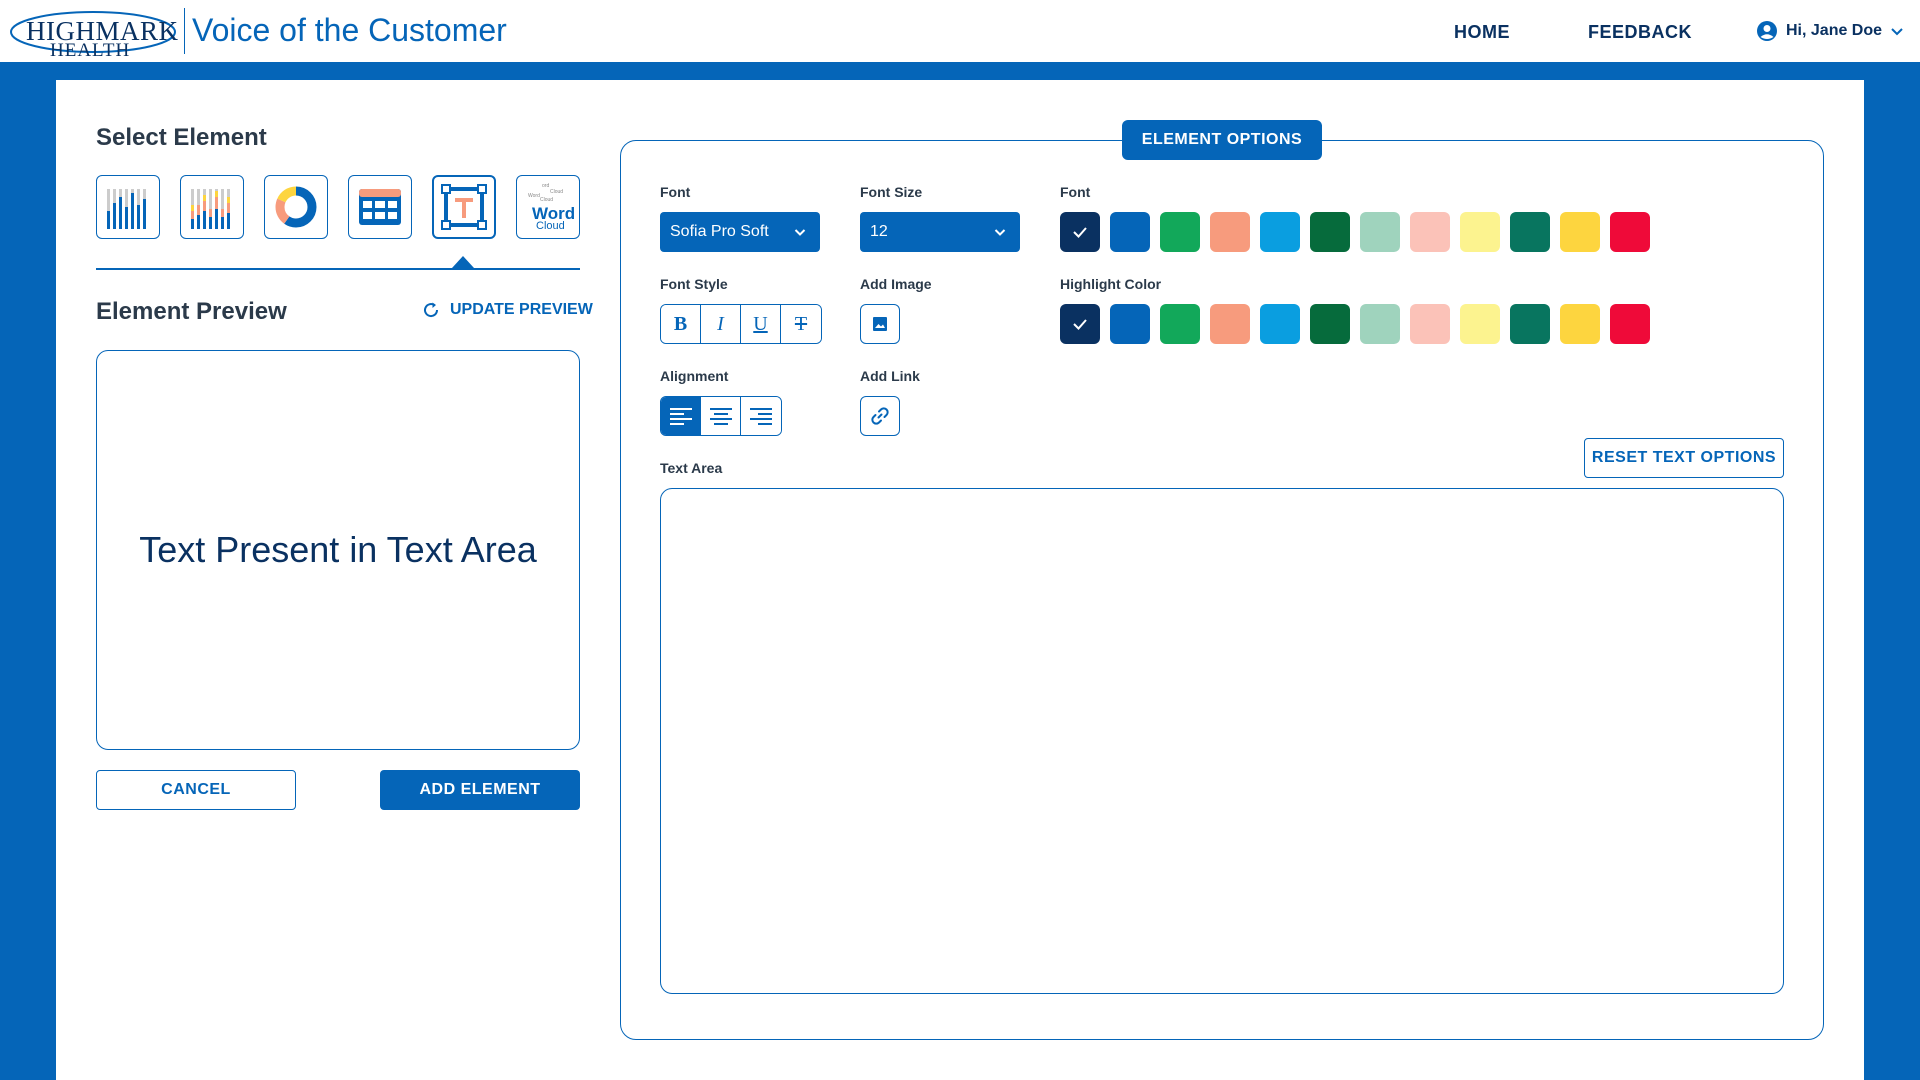  What do you see at coordinates (480, 790) in the screenshot?
I see `add-element-button: ADD ELEMENT` at bounding box center [480, 790].